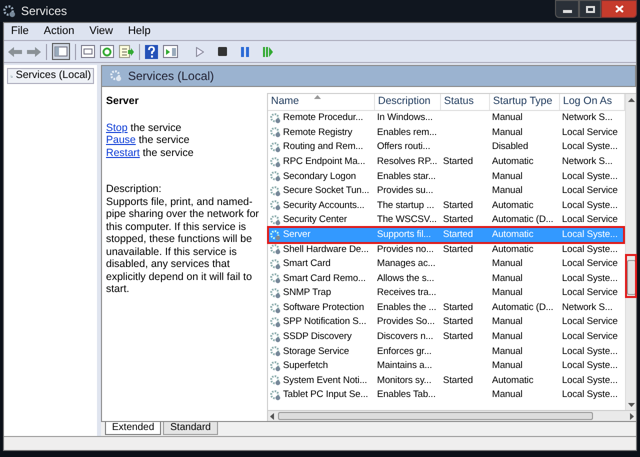 This screenshot has height=457, width=640. Describe the element at coordinates (200, 51) in the screenshot. I see `play-icon` at that location.